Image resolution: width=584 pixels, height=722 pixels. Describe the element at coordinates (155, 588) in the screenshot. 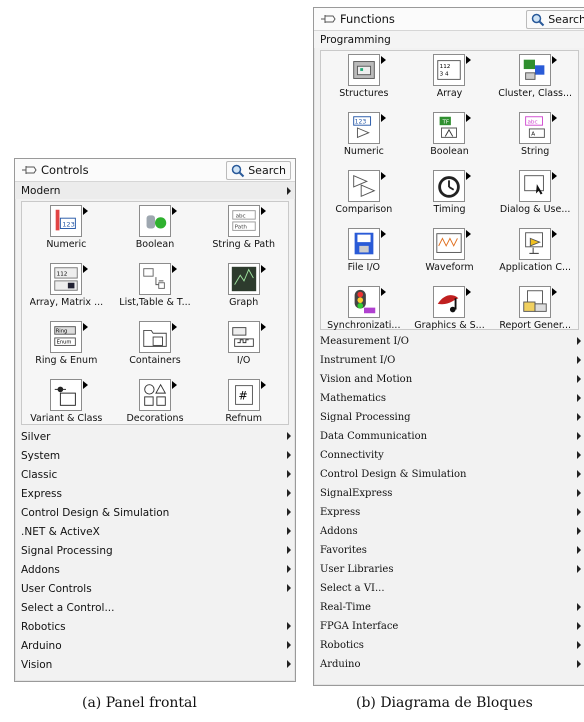

I see `controls-category-item: User Controls` at that location.